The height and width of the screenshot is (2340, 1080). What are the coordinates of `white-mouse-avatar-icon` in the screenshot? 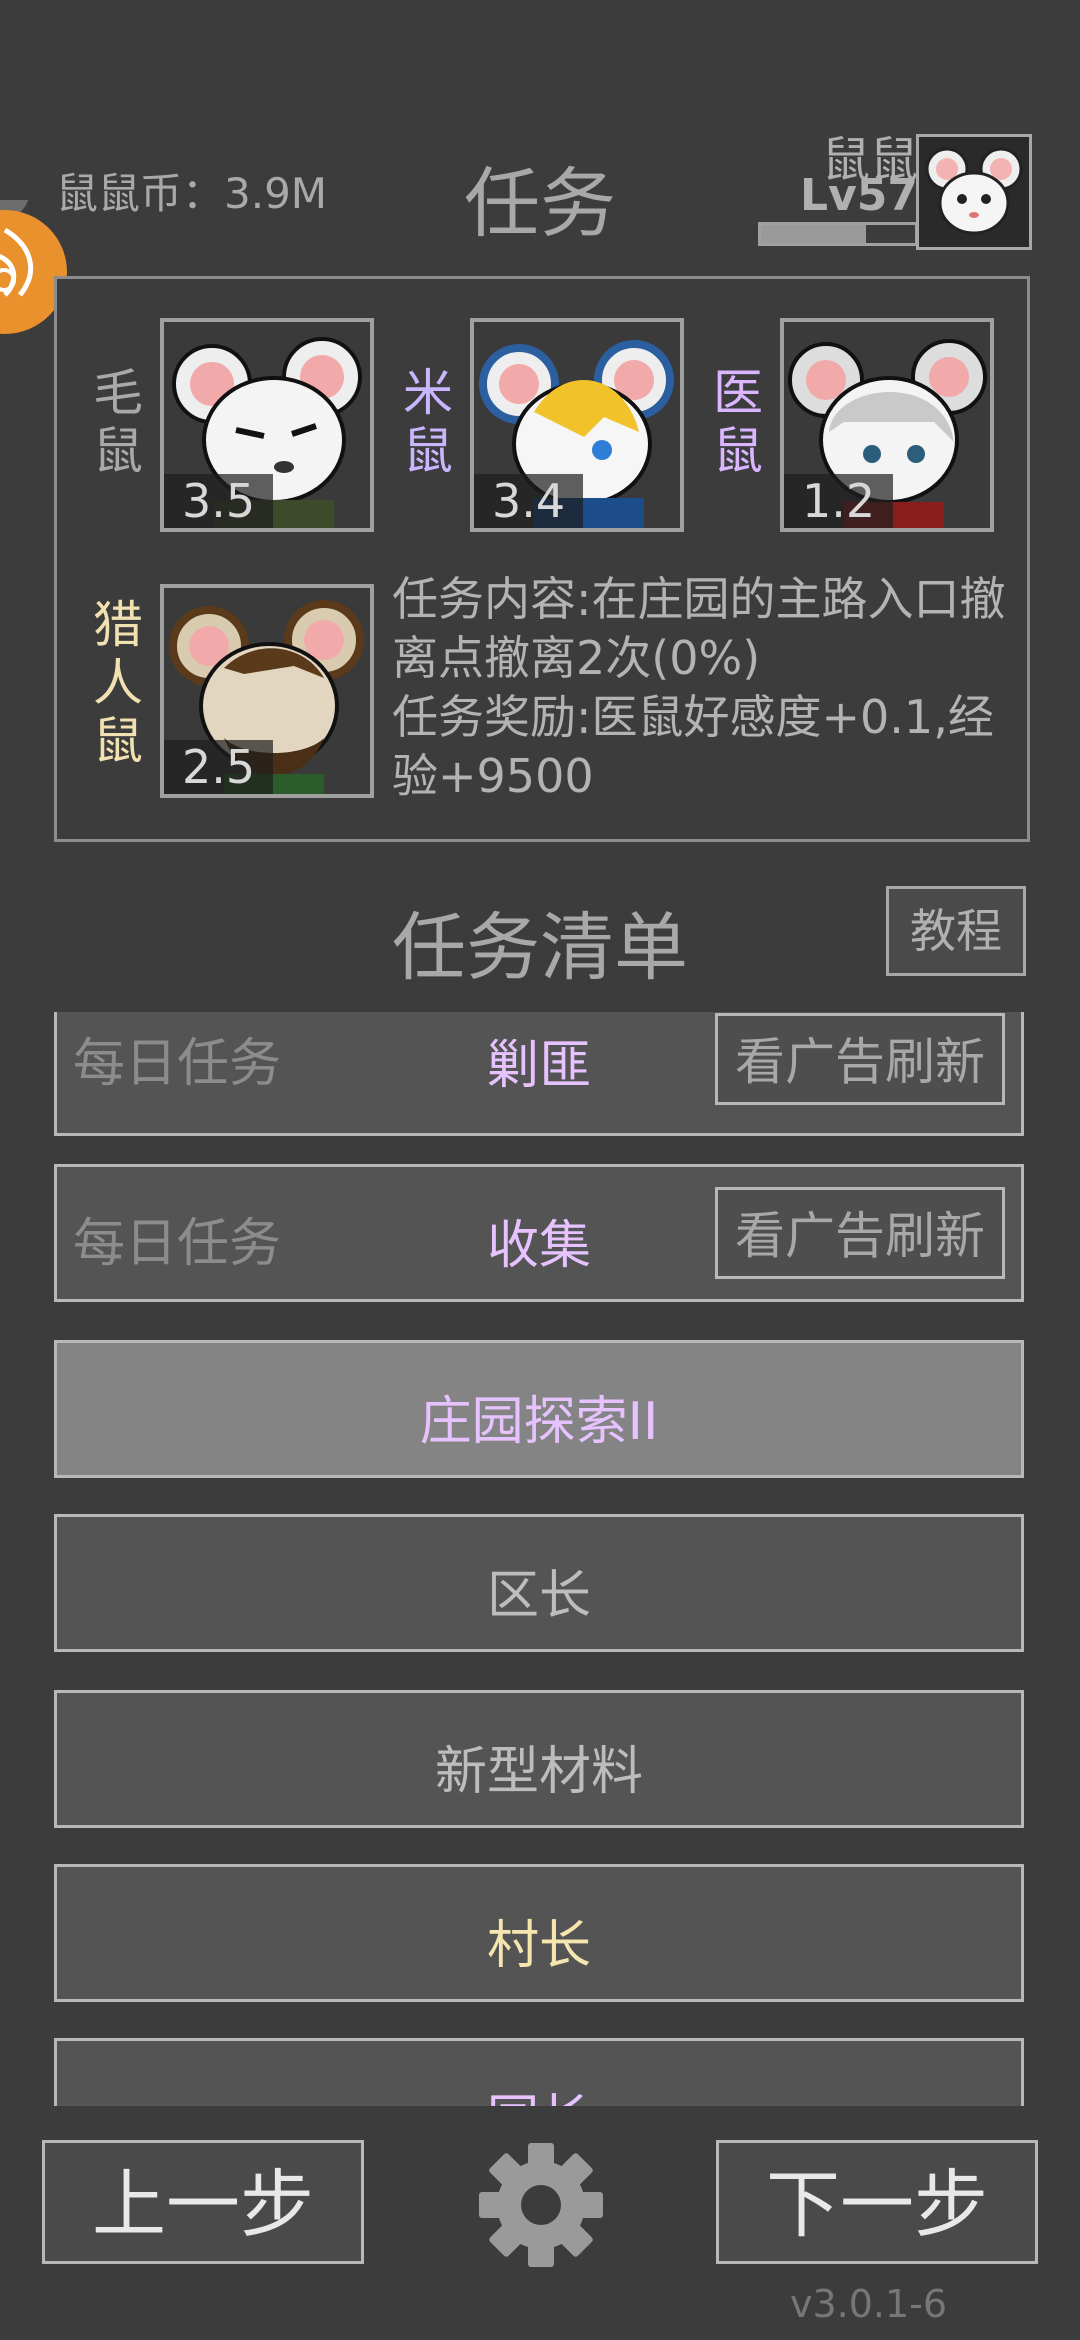 It's located at (974, 191).